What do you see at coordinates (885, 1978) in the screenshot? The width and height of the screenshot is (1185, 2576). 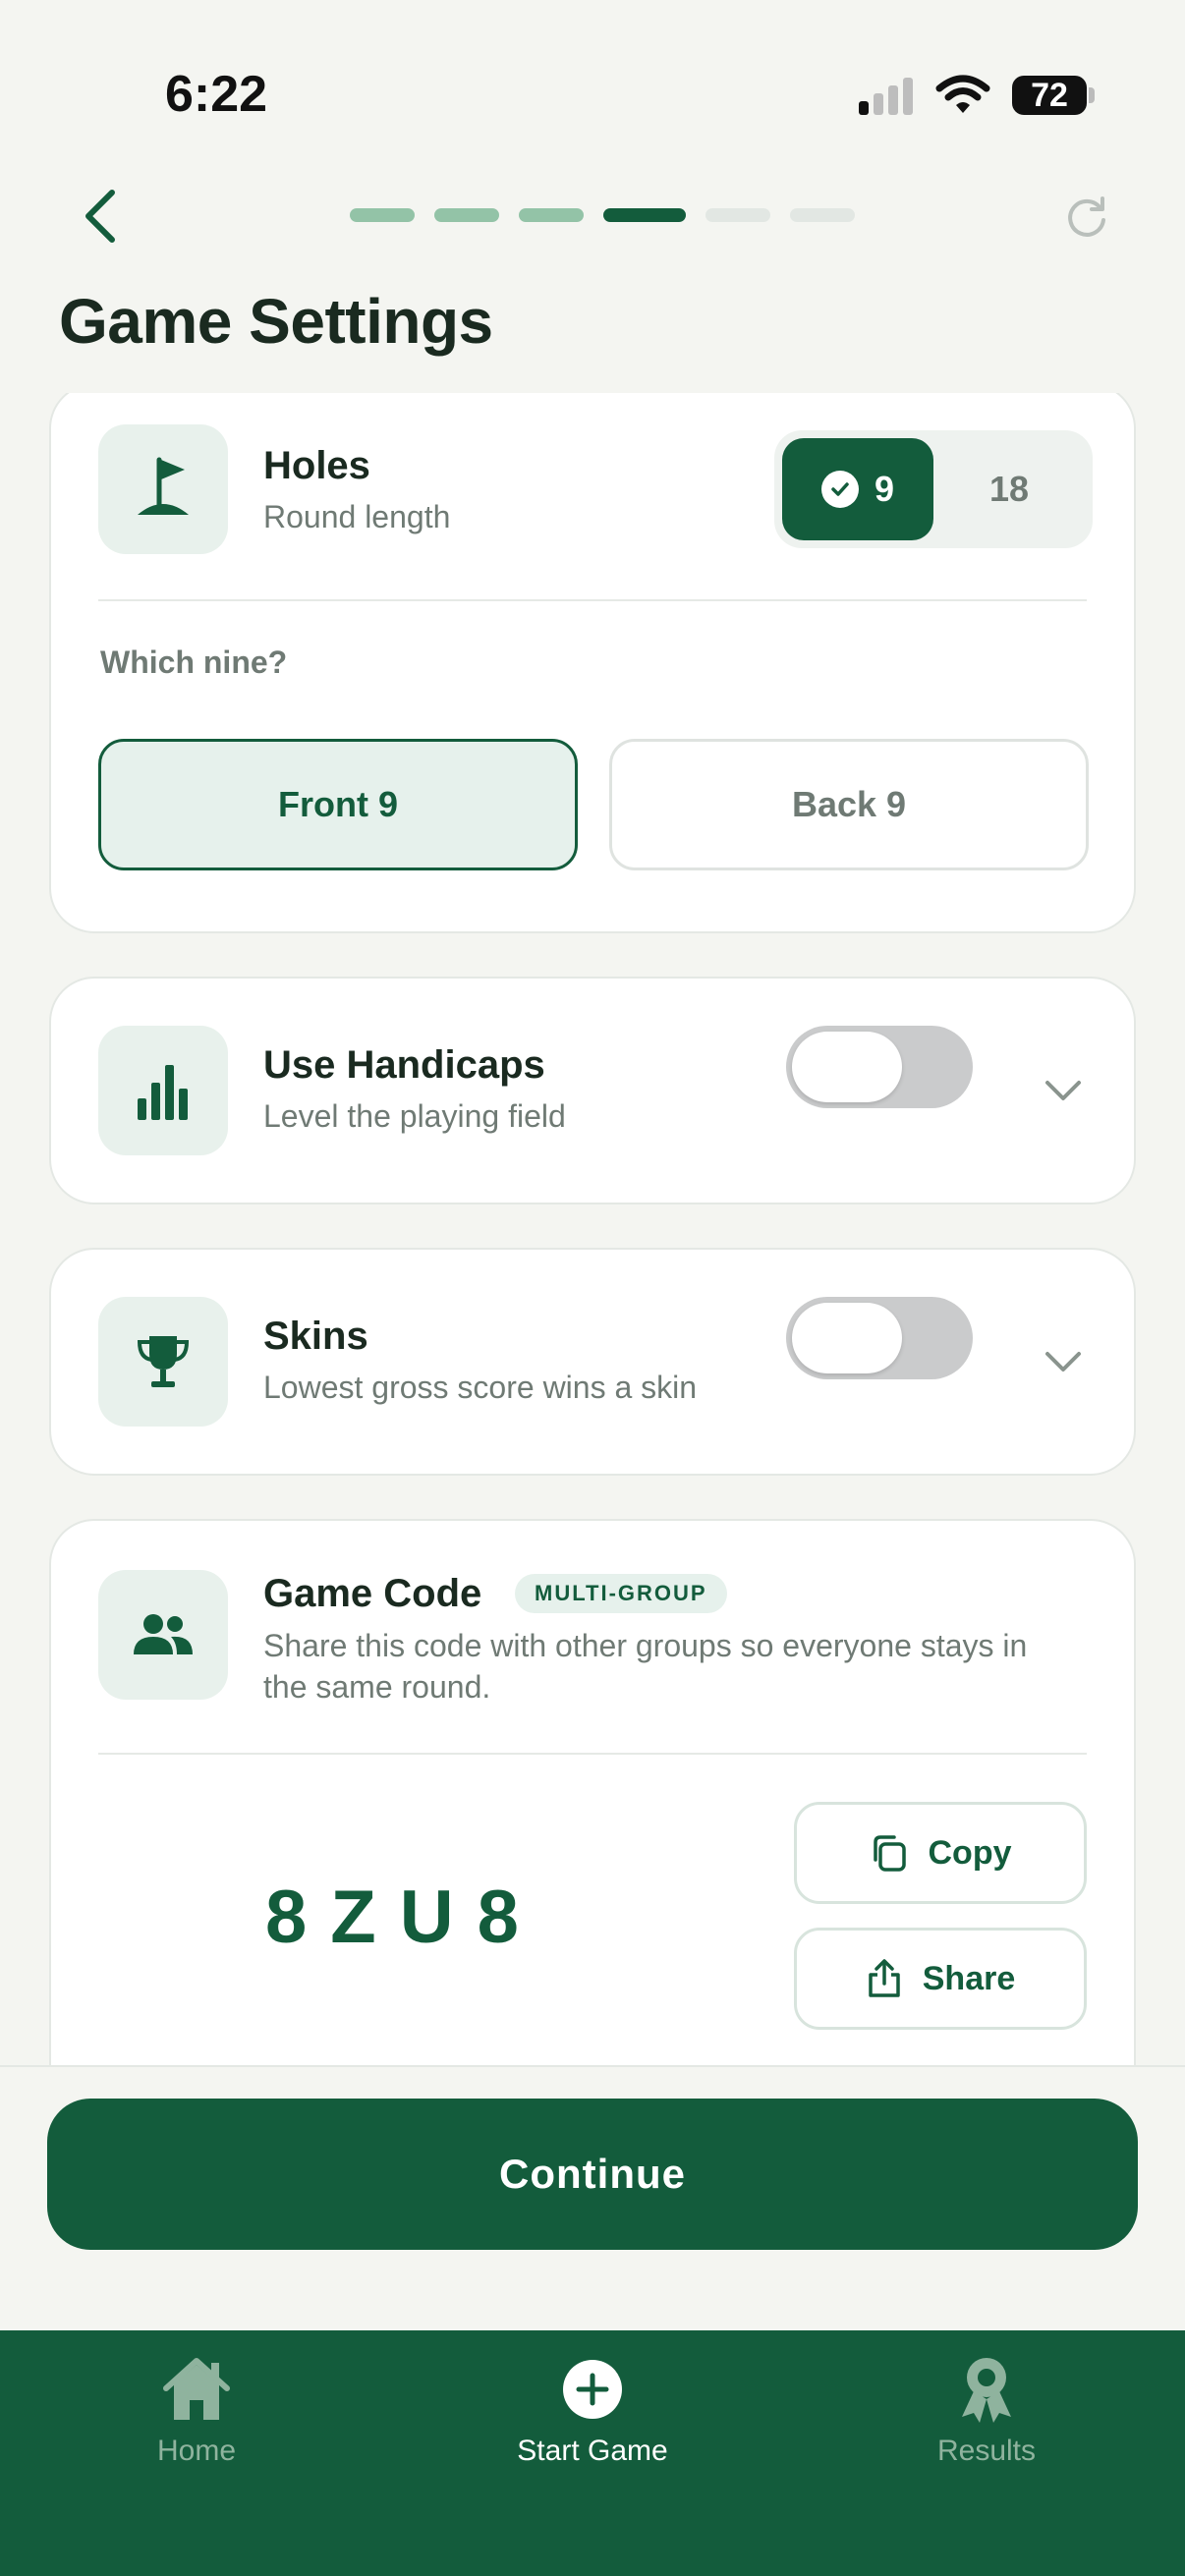 I see `share-icon` at bounding box center [885, 1978].